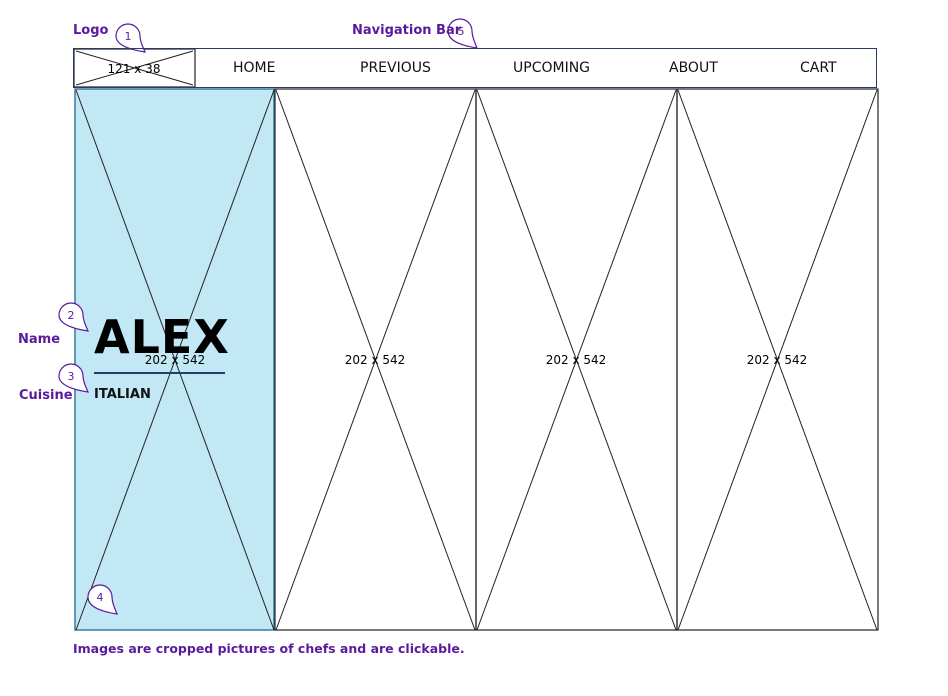 This screenshot has width=948, height=696. What do you see at coordinates (159, 373) in the screenshot?
I see `chef-name-divider` at bounding box center [159, 373].